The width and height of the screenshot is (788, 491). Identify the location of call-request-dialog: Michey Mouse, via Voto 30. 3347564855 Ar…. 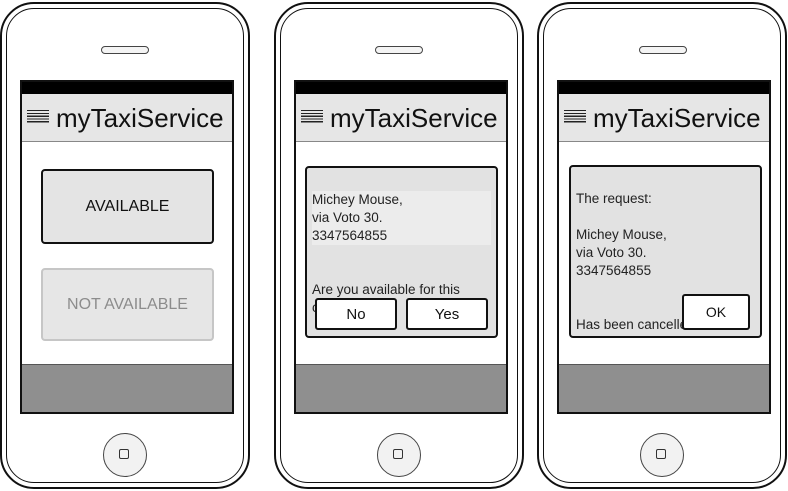
(401, 252).